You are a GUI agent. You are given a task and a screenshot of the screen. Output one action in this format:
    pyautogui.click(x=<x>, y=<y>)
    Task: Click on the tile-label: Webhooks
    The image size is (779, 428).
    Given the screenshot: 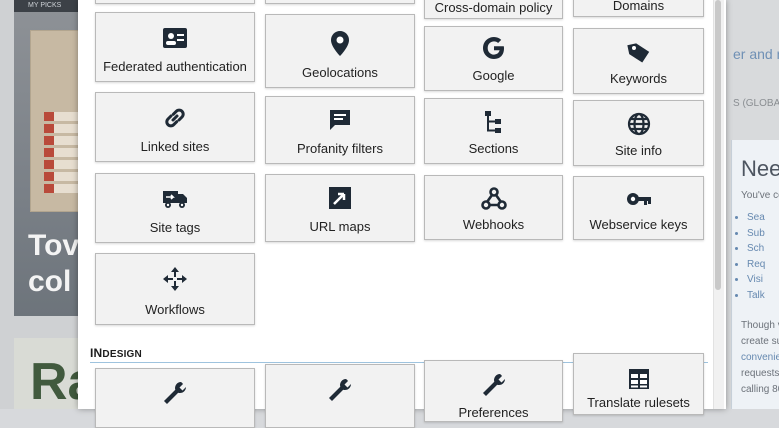 What is the action you would take?
    pyautogui.click(x=493, y=224)
    